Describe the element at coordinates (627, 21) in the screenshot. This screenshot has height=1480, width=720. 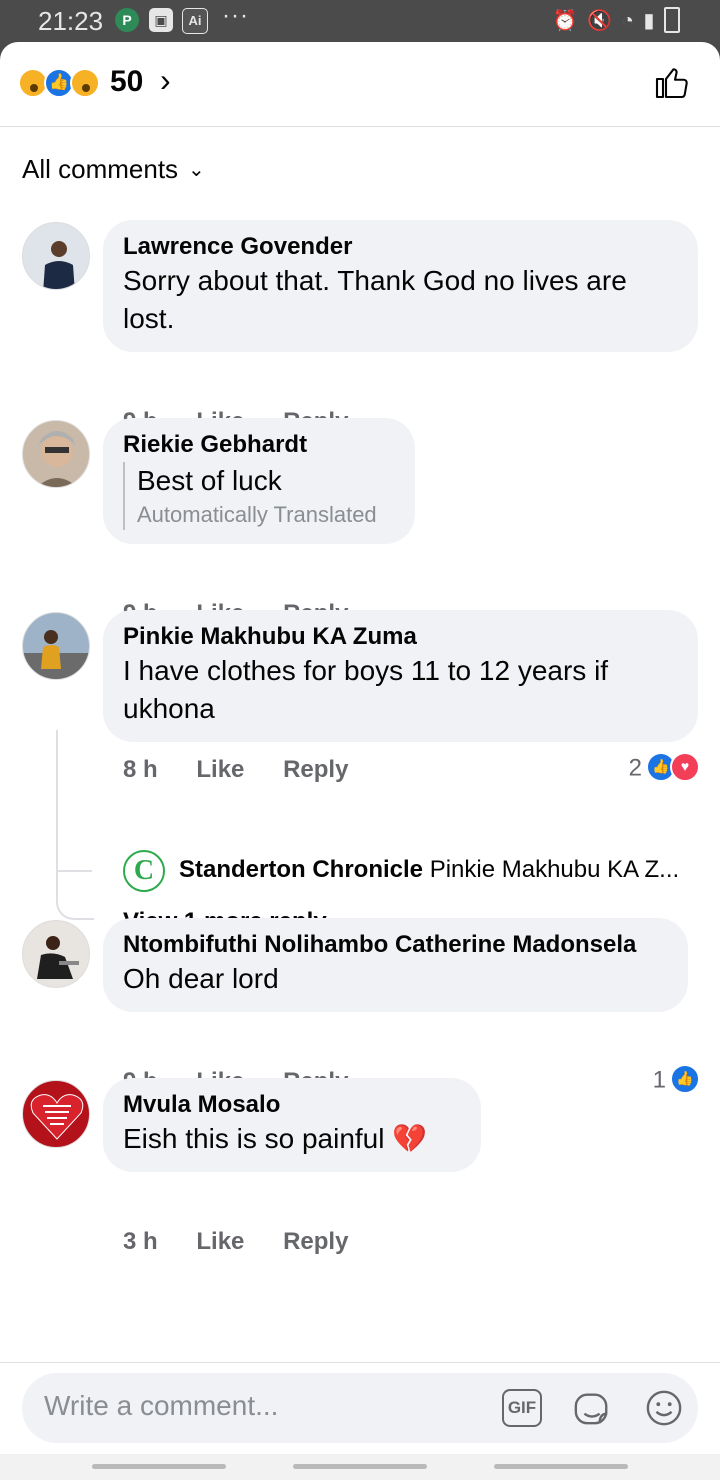
I see `wifi-icon: ◔` at that location.